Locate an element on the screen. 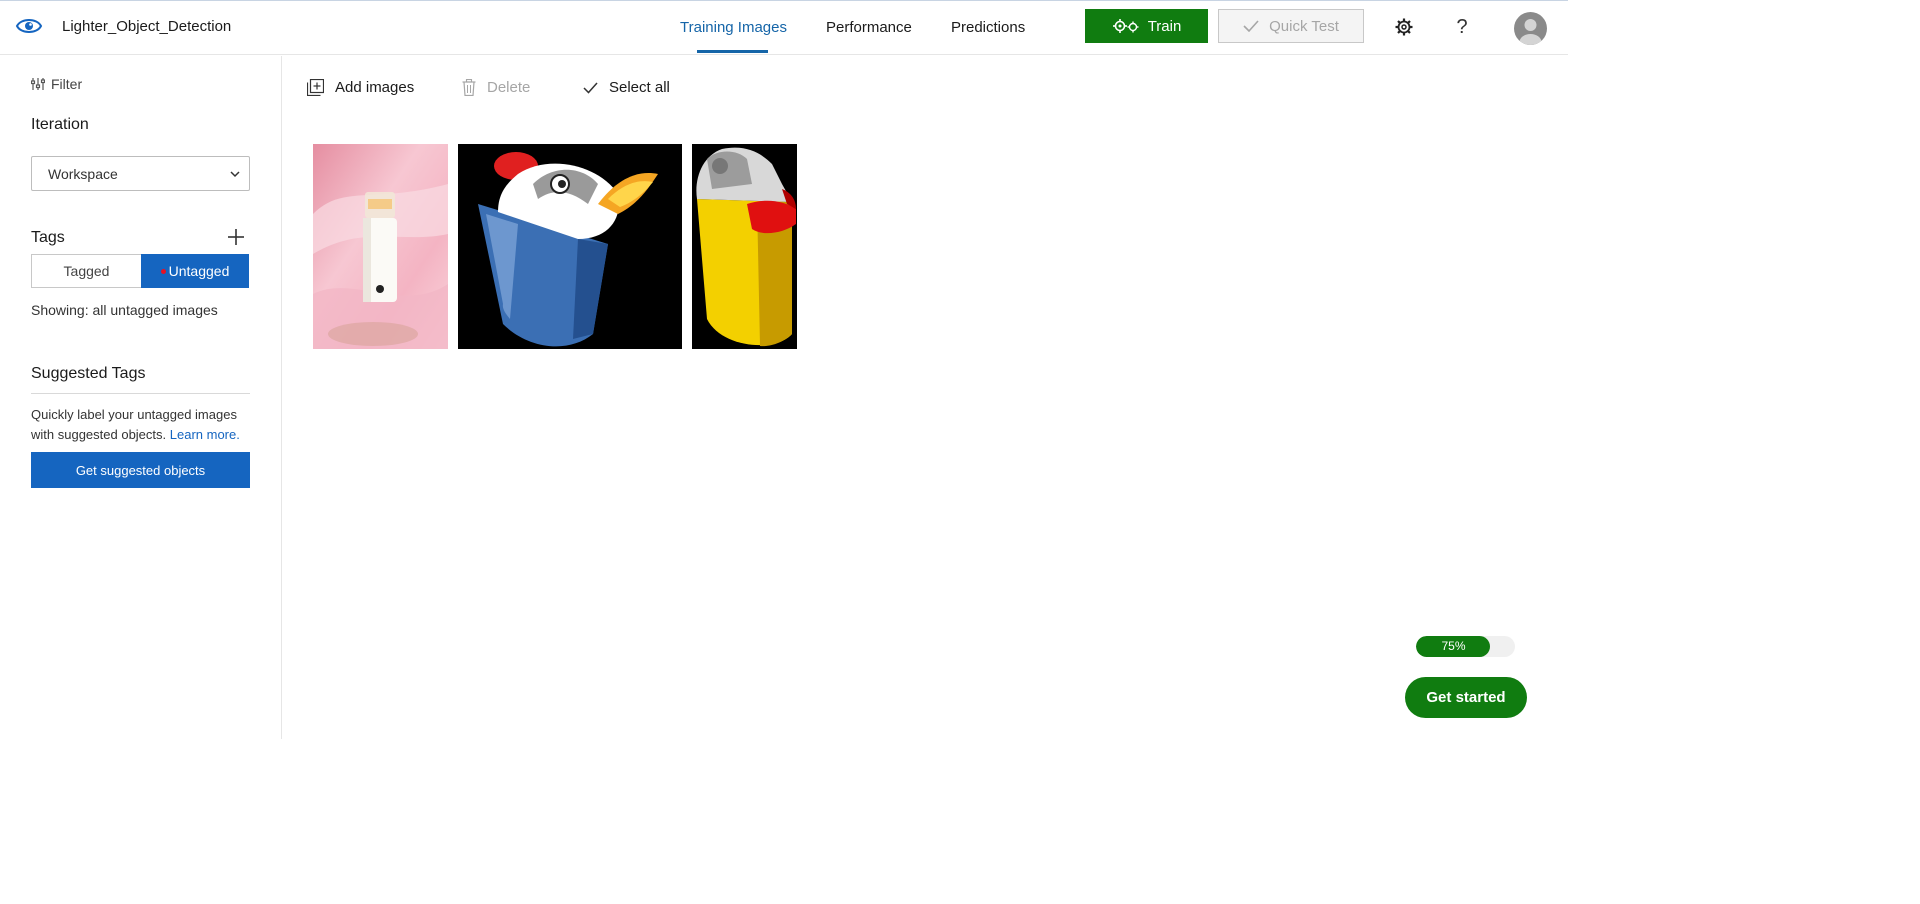 This screenshot has height=904, width=1920. filter-button: Filter is located at coordinates (56, 84).